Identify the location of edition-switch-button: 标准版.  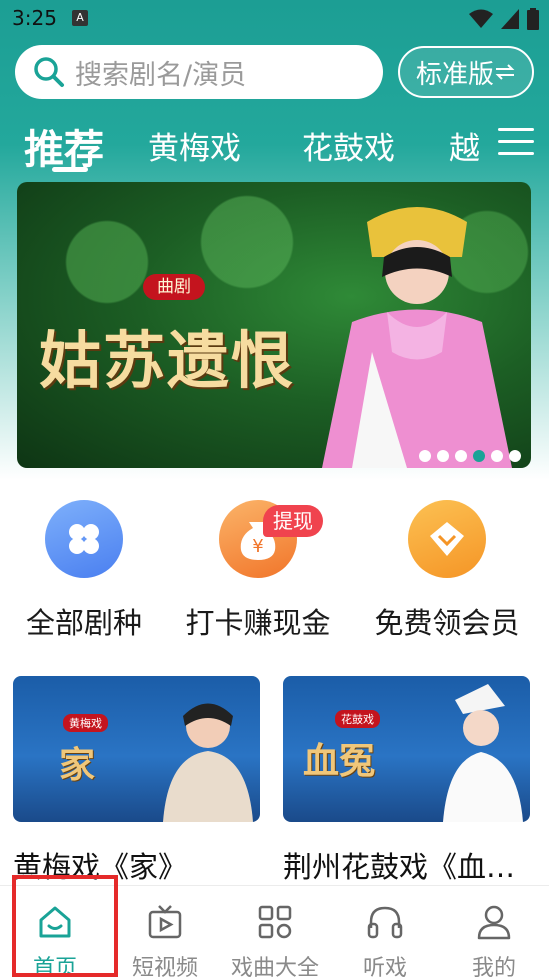
(466, 72).